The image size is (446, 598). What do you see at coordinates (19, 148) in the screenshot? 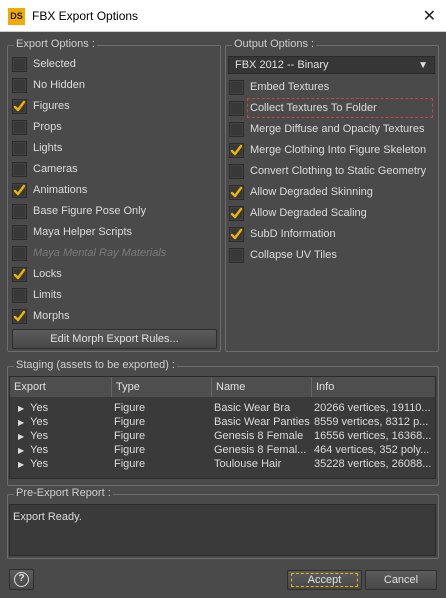
I see `checkbox-lights` at bounding box center [19, 148].